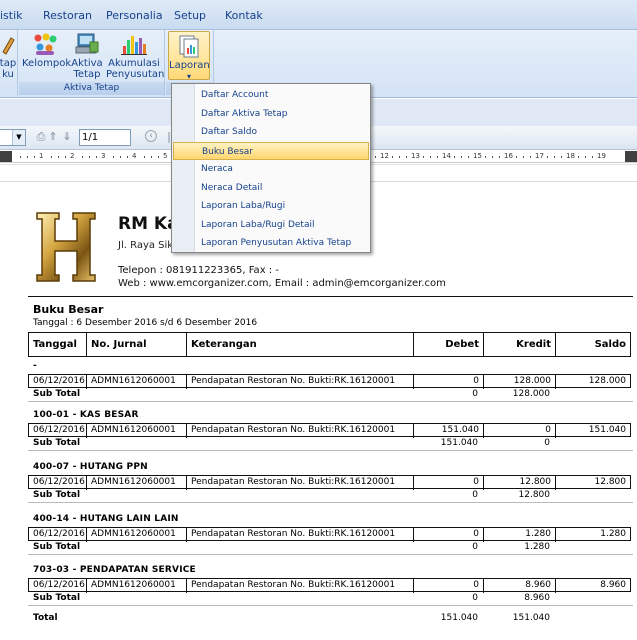  Describe the element at coordinates (45, 44) in the screenshot. I see `people-icon` at that location.